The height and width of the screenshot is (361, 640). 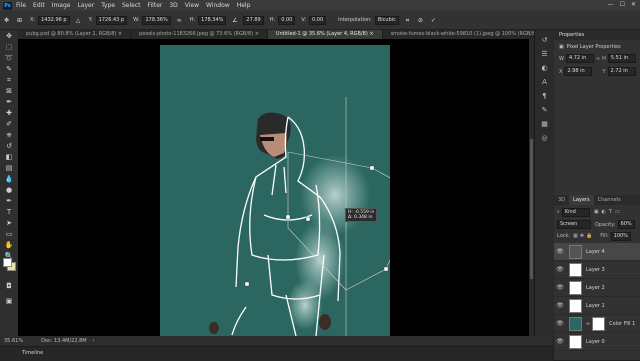 What do you see at coordinates (78, 20) in the screenshot?
I see `delta-icon: △` at bounding box center [78, 20].